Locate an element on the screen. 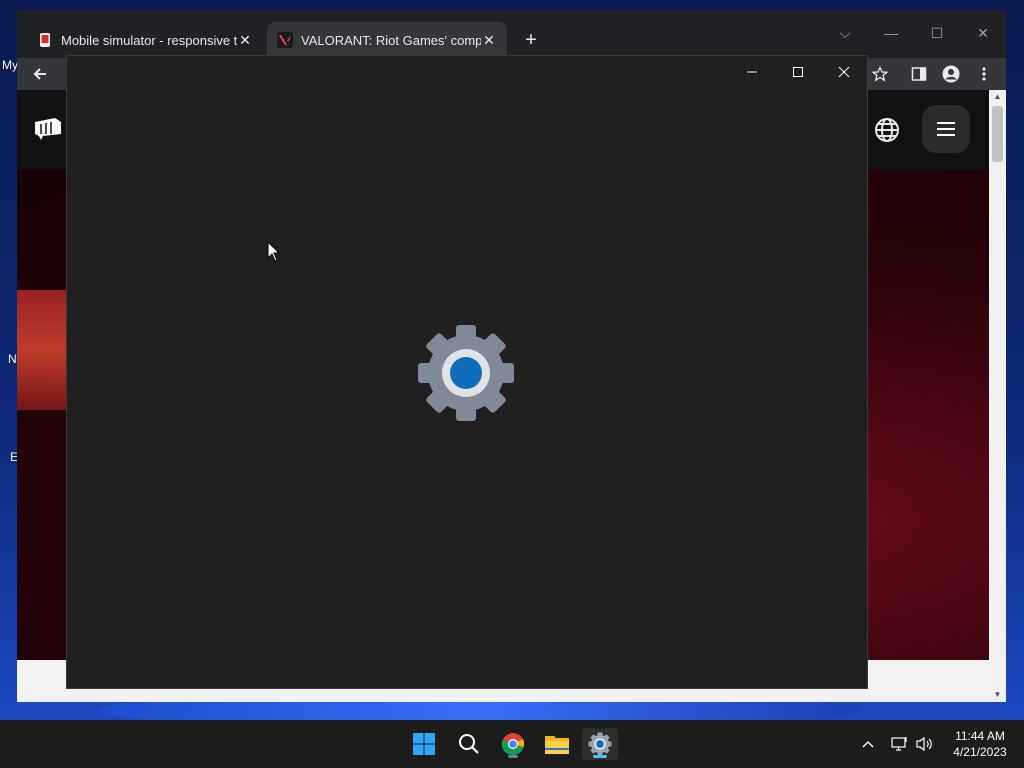  browser-minimize-button: — is located at coordinates (891, 33).